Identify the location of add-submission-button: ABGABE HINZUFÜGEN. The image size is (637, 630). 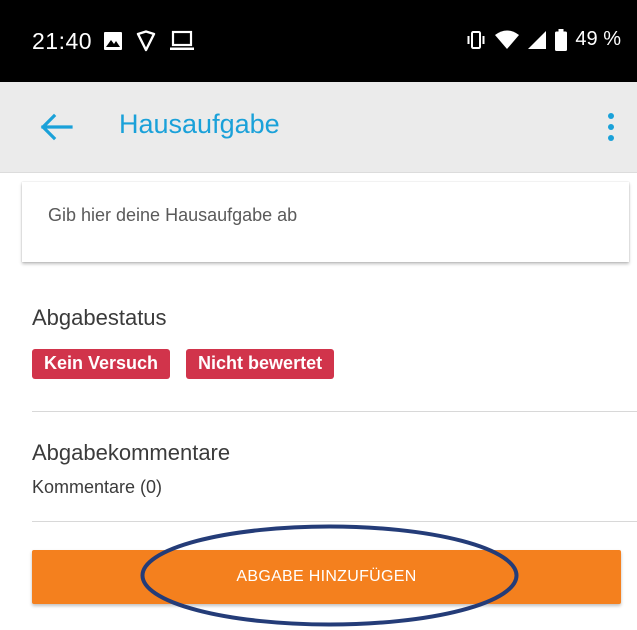
(326, 577).